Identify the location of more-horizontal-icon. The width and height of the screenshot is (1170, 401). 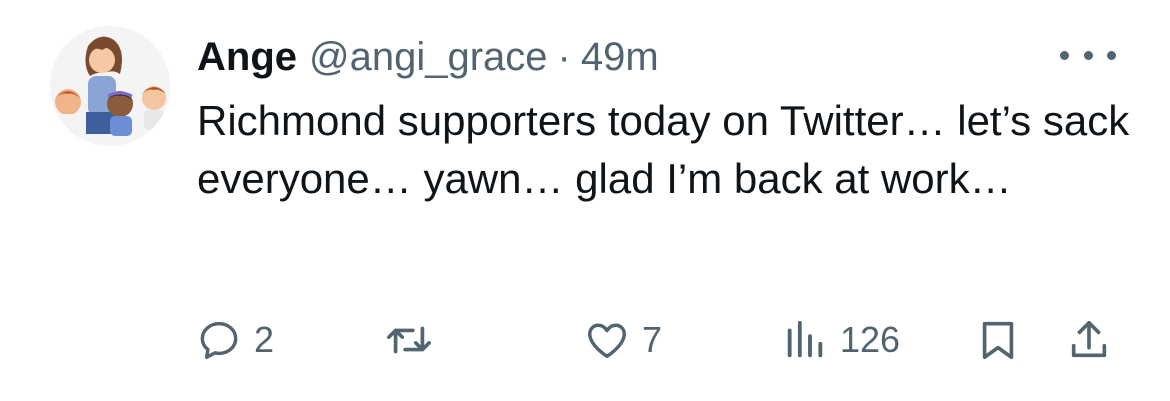
(1064, 55).